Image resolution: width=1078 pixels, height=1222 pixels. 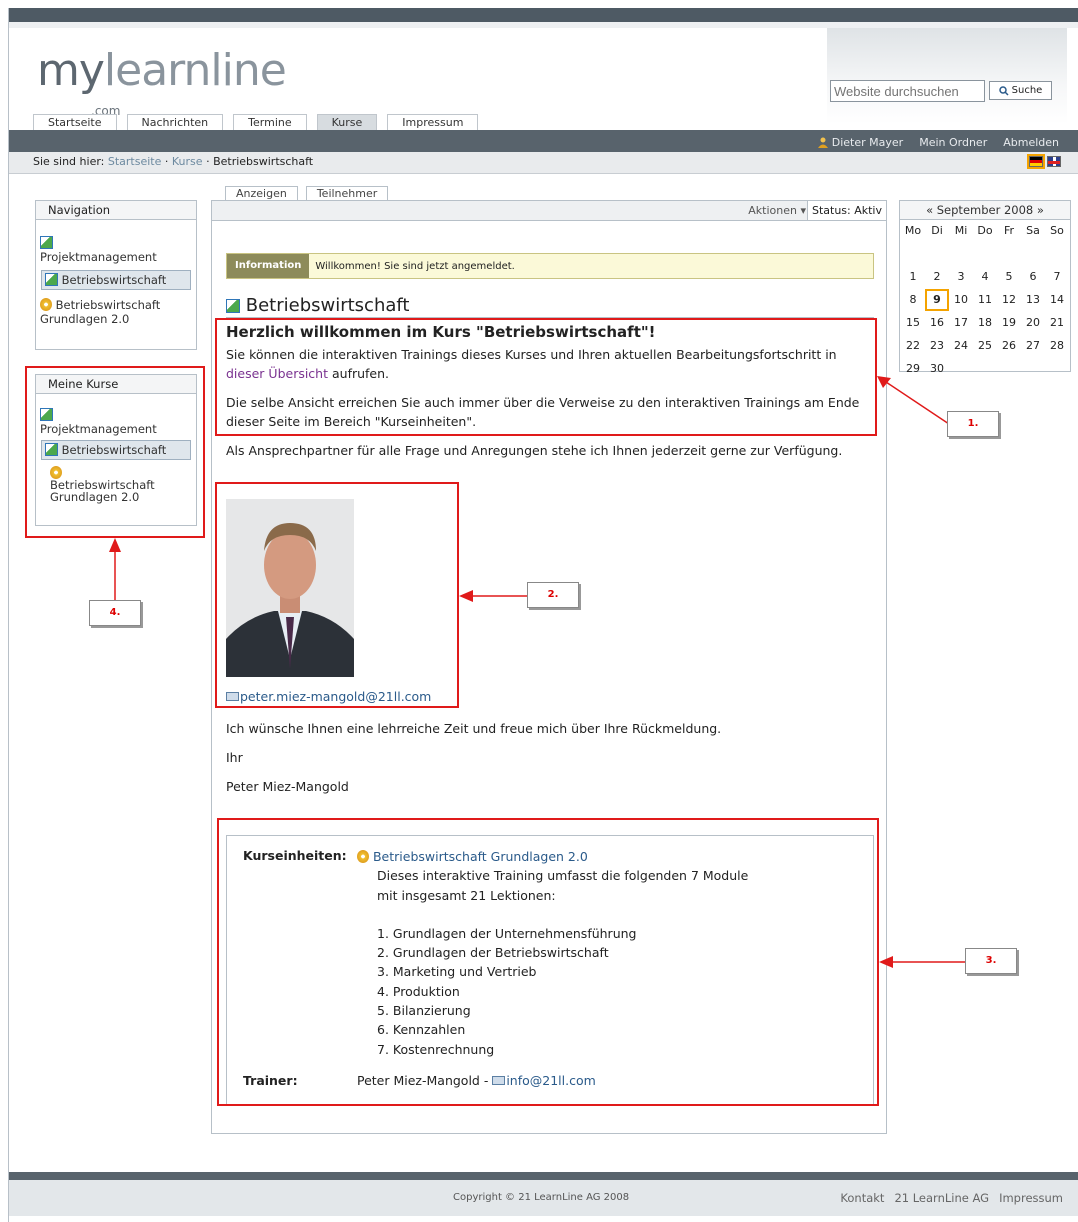 What do you see at coordinates (985, 277) in the screenshot?
I see `calendar-day: 4` at bounding box center [985, 277].